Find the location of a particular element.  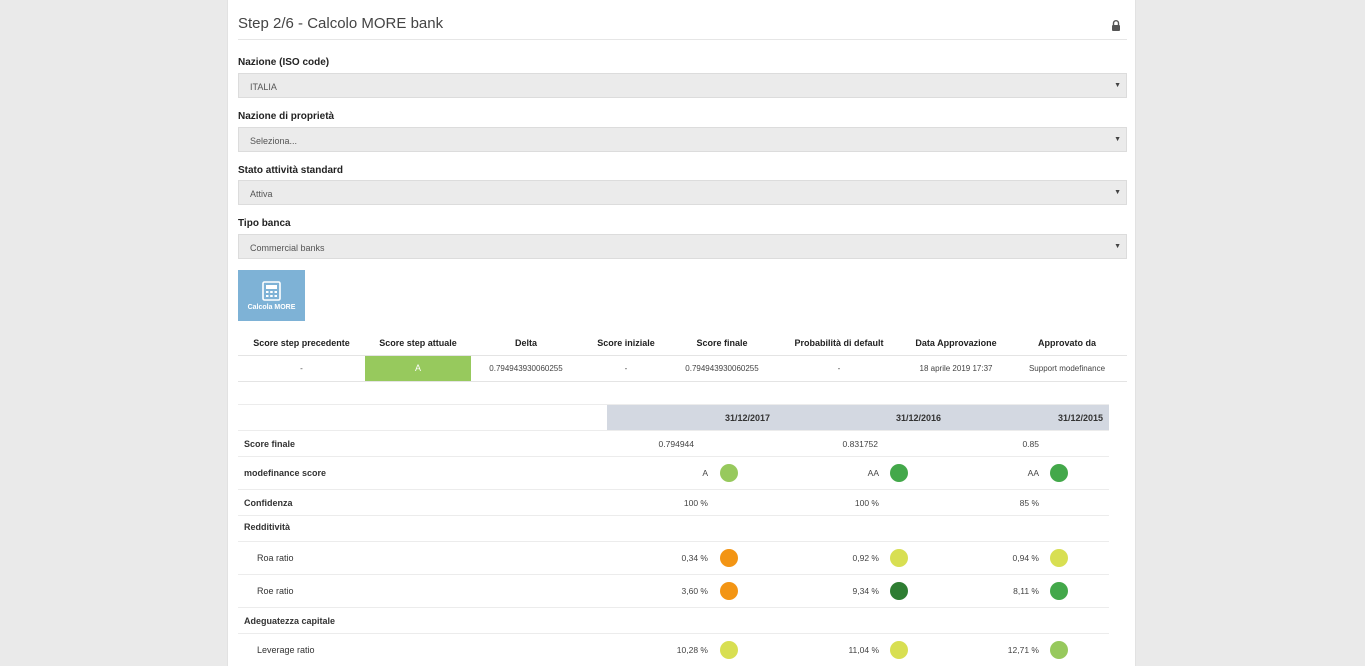

section-row: Adeguatezza capitale is located at coordinates (673, 620).